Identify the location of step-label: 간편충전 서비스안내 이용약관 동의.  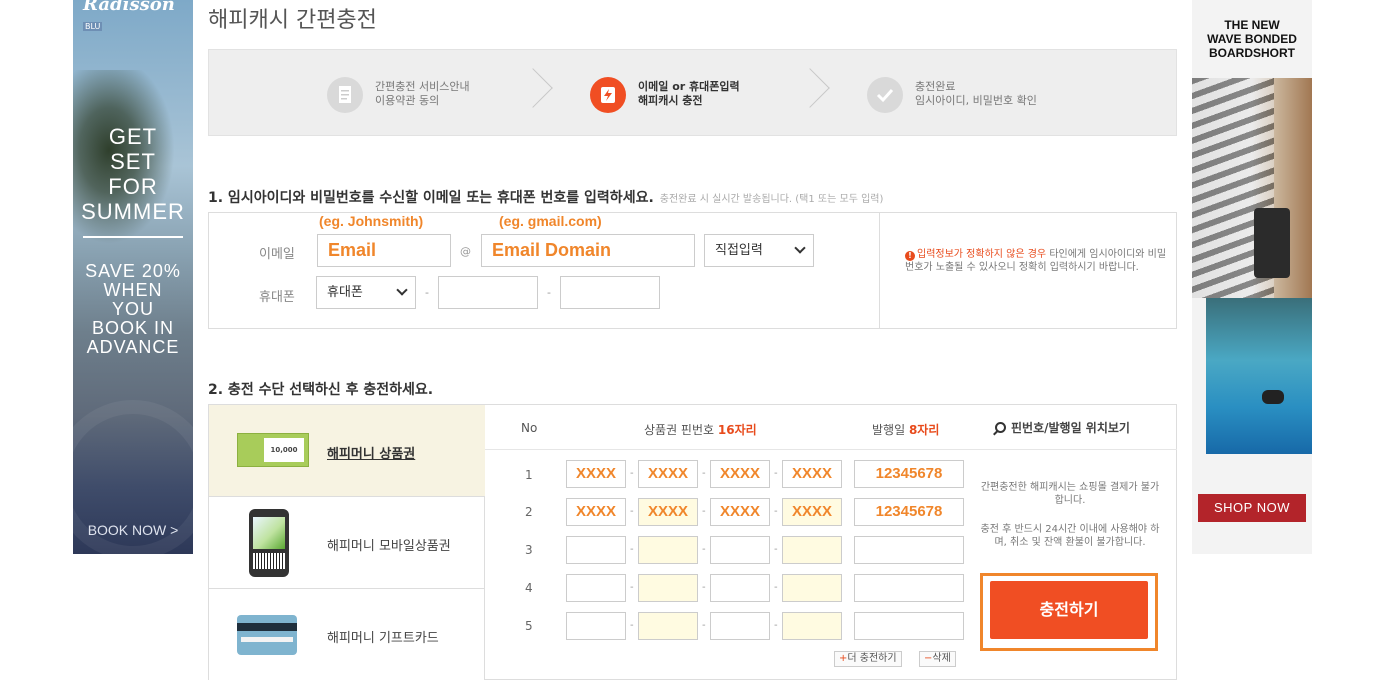
(422, 93).